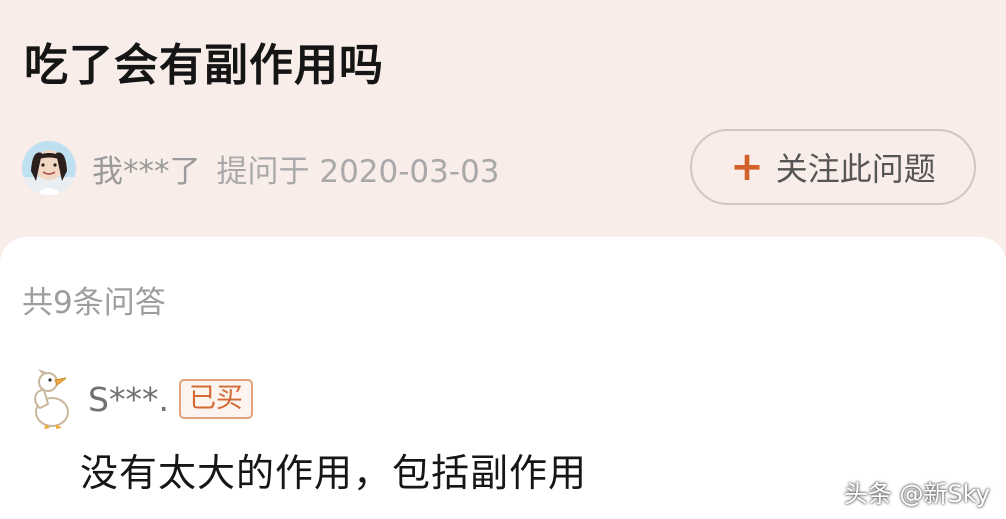 This screenshot has width=1006, height=519. Describe the element at coordinates (215, 399) in the screenshot. I see `purchased-badge: 已买` at that location.